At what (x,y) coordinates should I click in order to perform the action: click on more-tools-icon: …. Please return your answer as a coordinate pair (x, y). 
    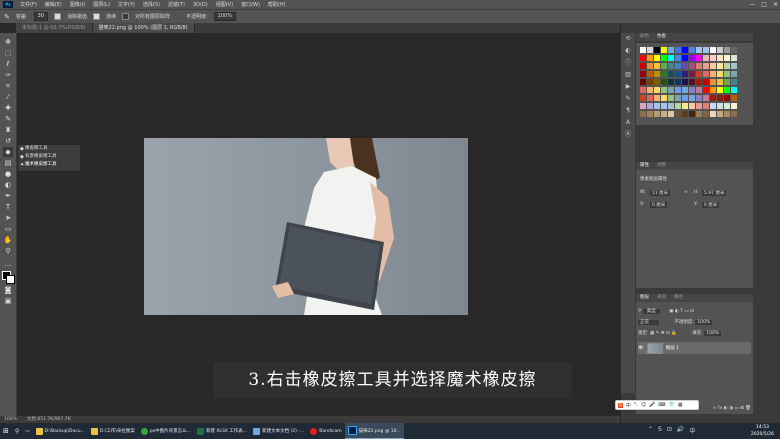
    Looking at the image, I should click on (8, 264).